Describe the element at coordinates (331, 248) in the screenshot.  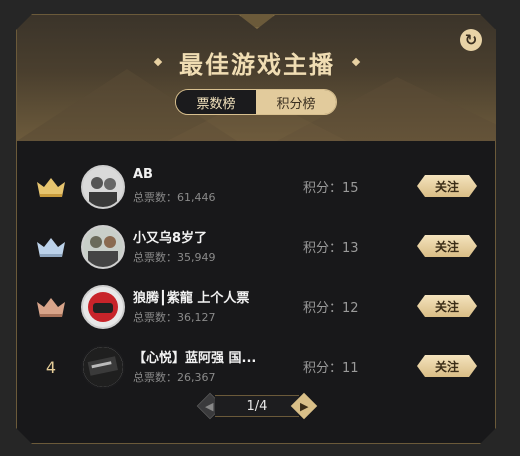
I see `score-value: 积分：13` at that location.